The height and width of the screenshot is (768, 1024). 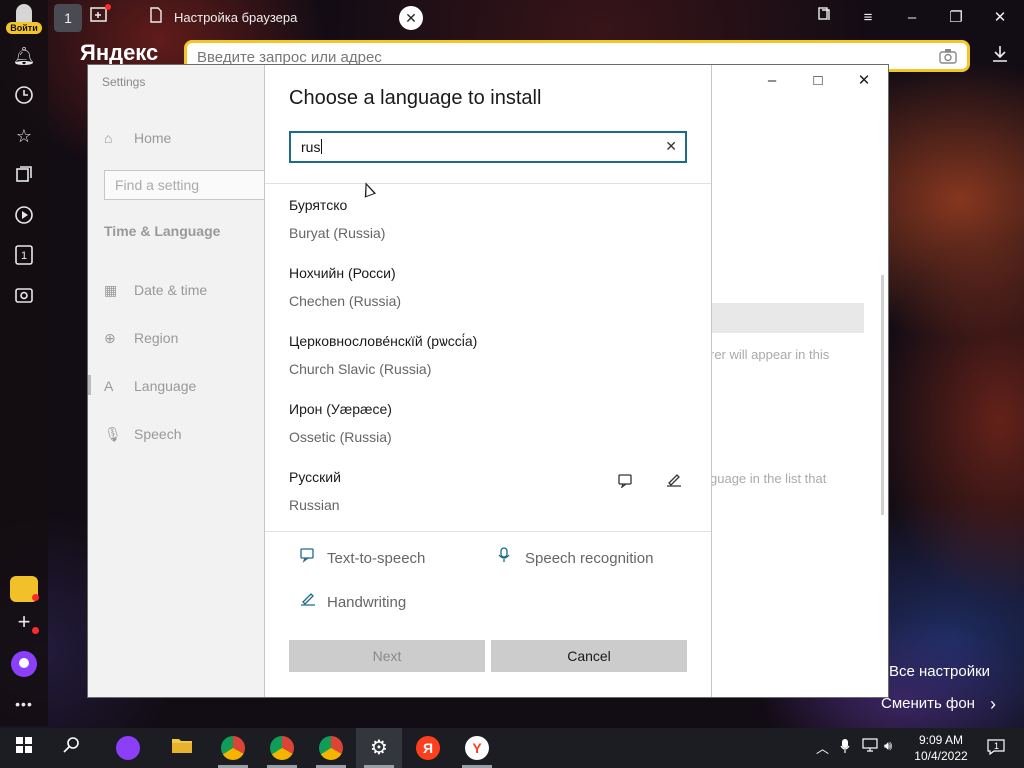 What do you see at coordinates (824, 18) in the screenshot?
I see `bookmarks-icon` at bounding box center [824, 18].